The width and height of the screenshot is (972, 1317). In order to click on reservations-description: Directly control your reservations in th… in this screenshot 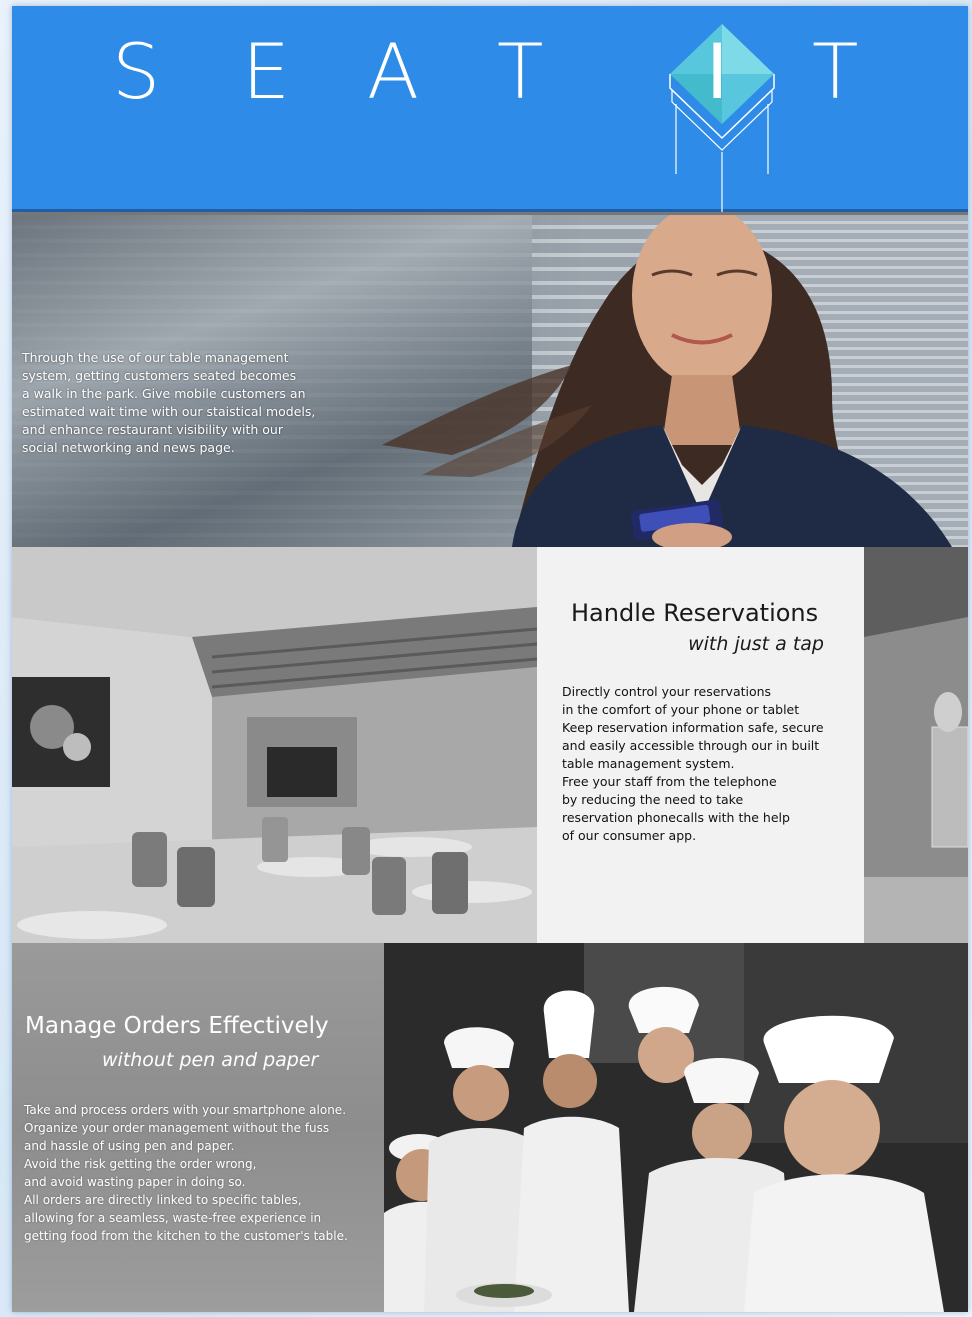, I will do `click(707, 764)`.